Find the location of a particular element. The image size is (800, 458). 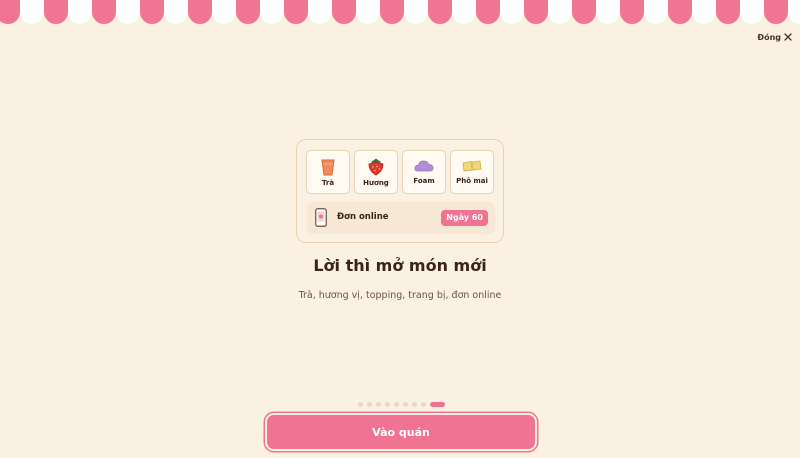

tile-label: Trà is located at coordinates (328, 183).